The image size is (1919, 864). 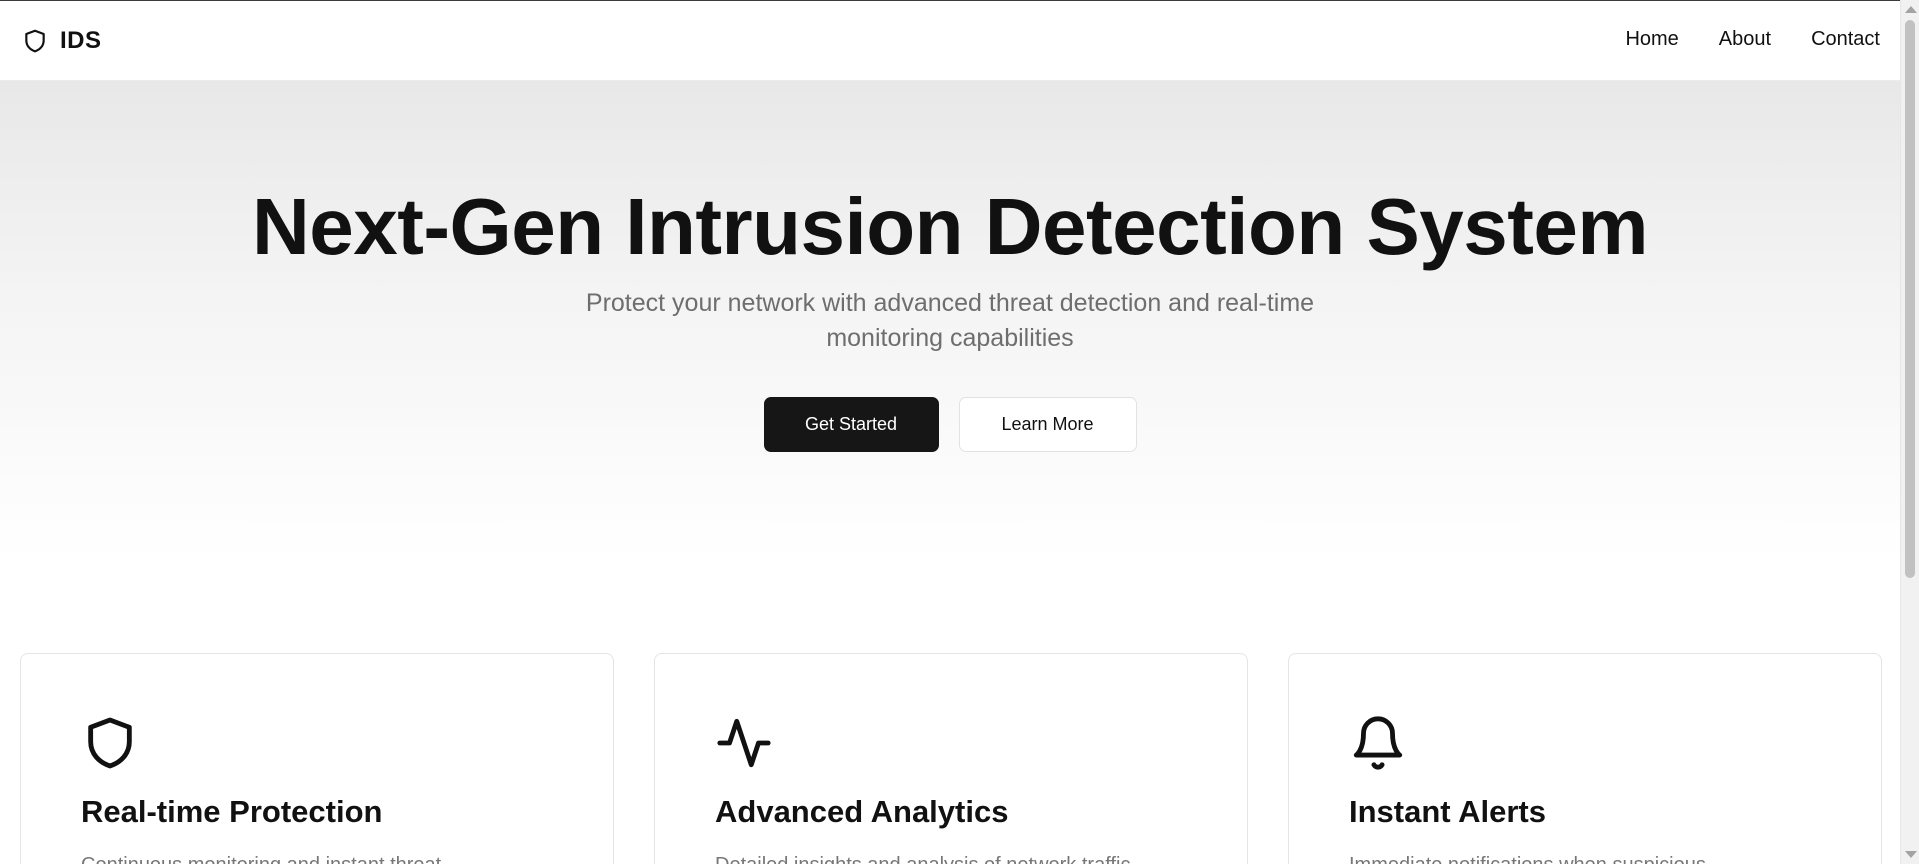 What do you see at coordinates (232, 811) in the screenshot?
I see `feature-title: Real-time Protection` at bounding box center [232, 811].